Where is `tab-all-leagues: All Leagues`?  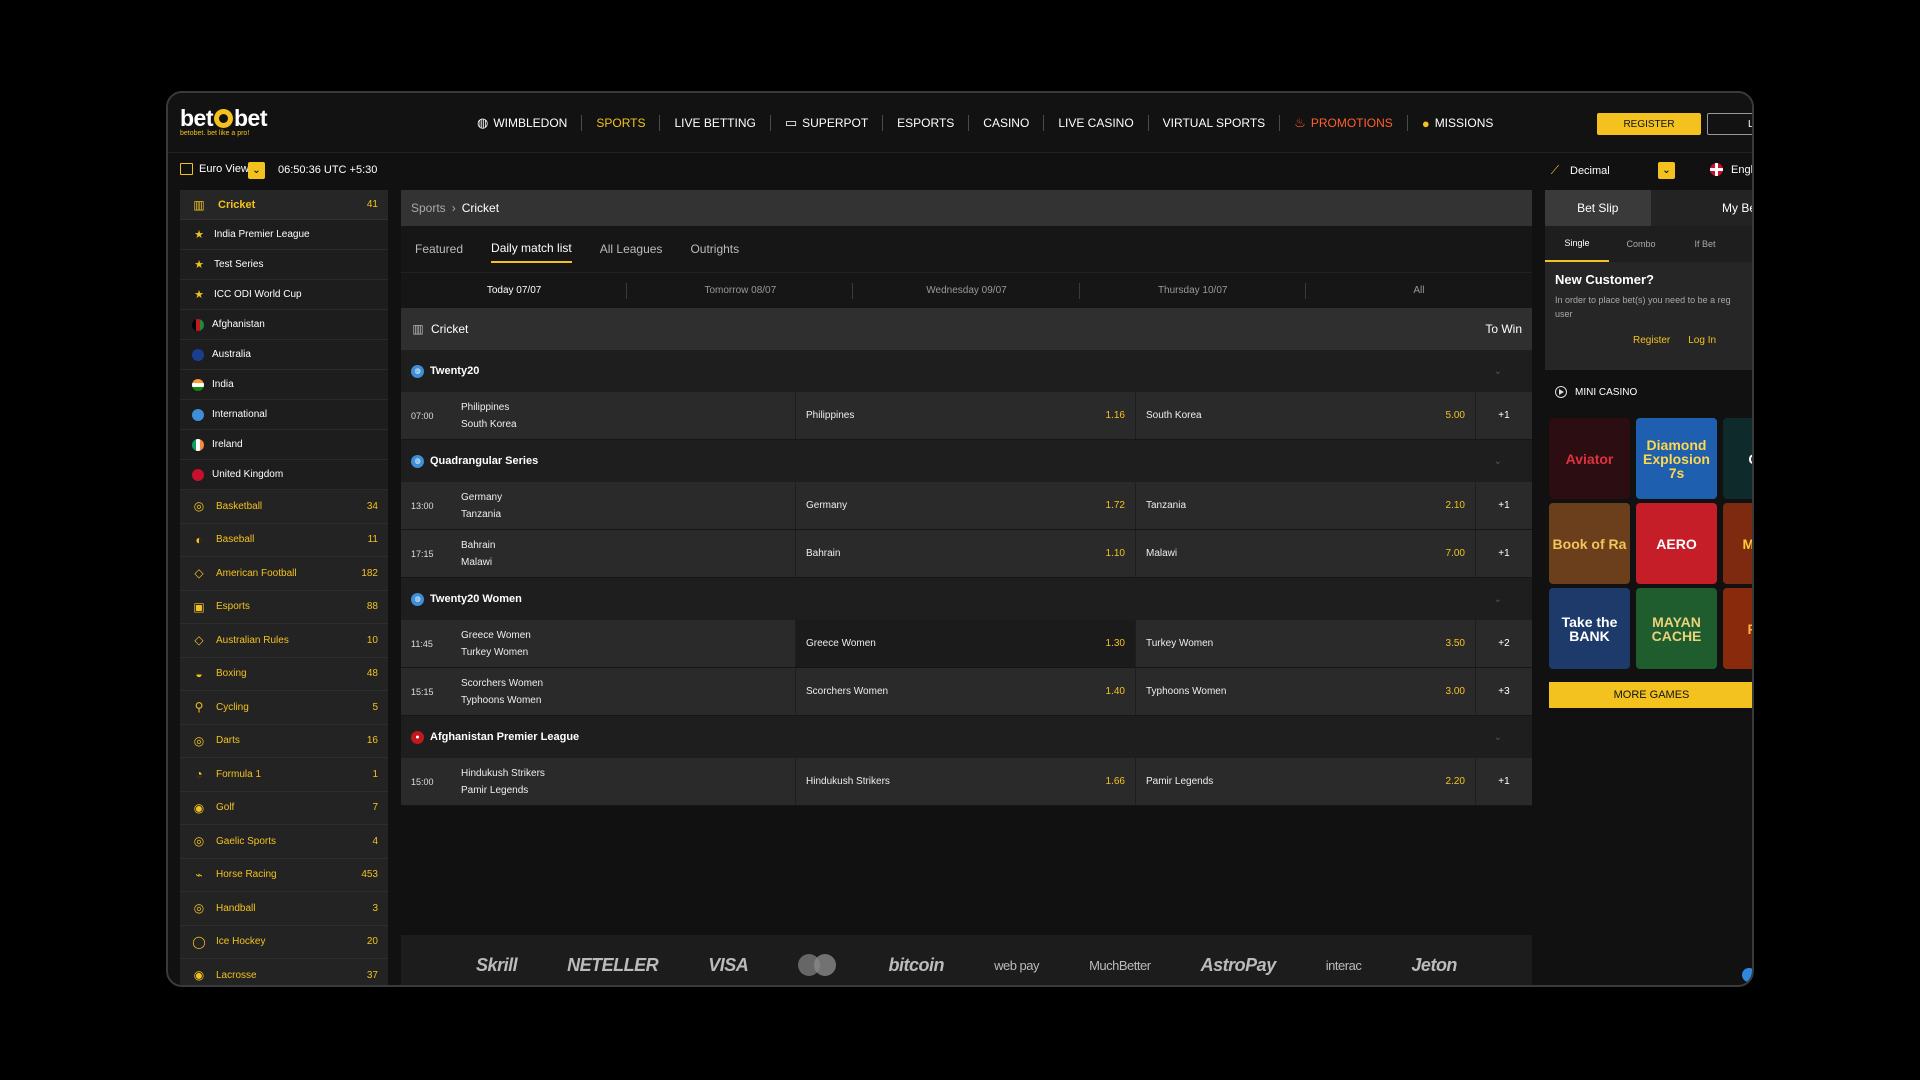
tab-all-leagues: All Leagues is located at coordinates (631, 249).